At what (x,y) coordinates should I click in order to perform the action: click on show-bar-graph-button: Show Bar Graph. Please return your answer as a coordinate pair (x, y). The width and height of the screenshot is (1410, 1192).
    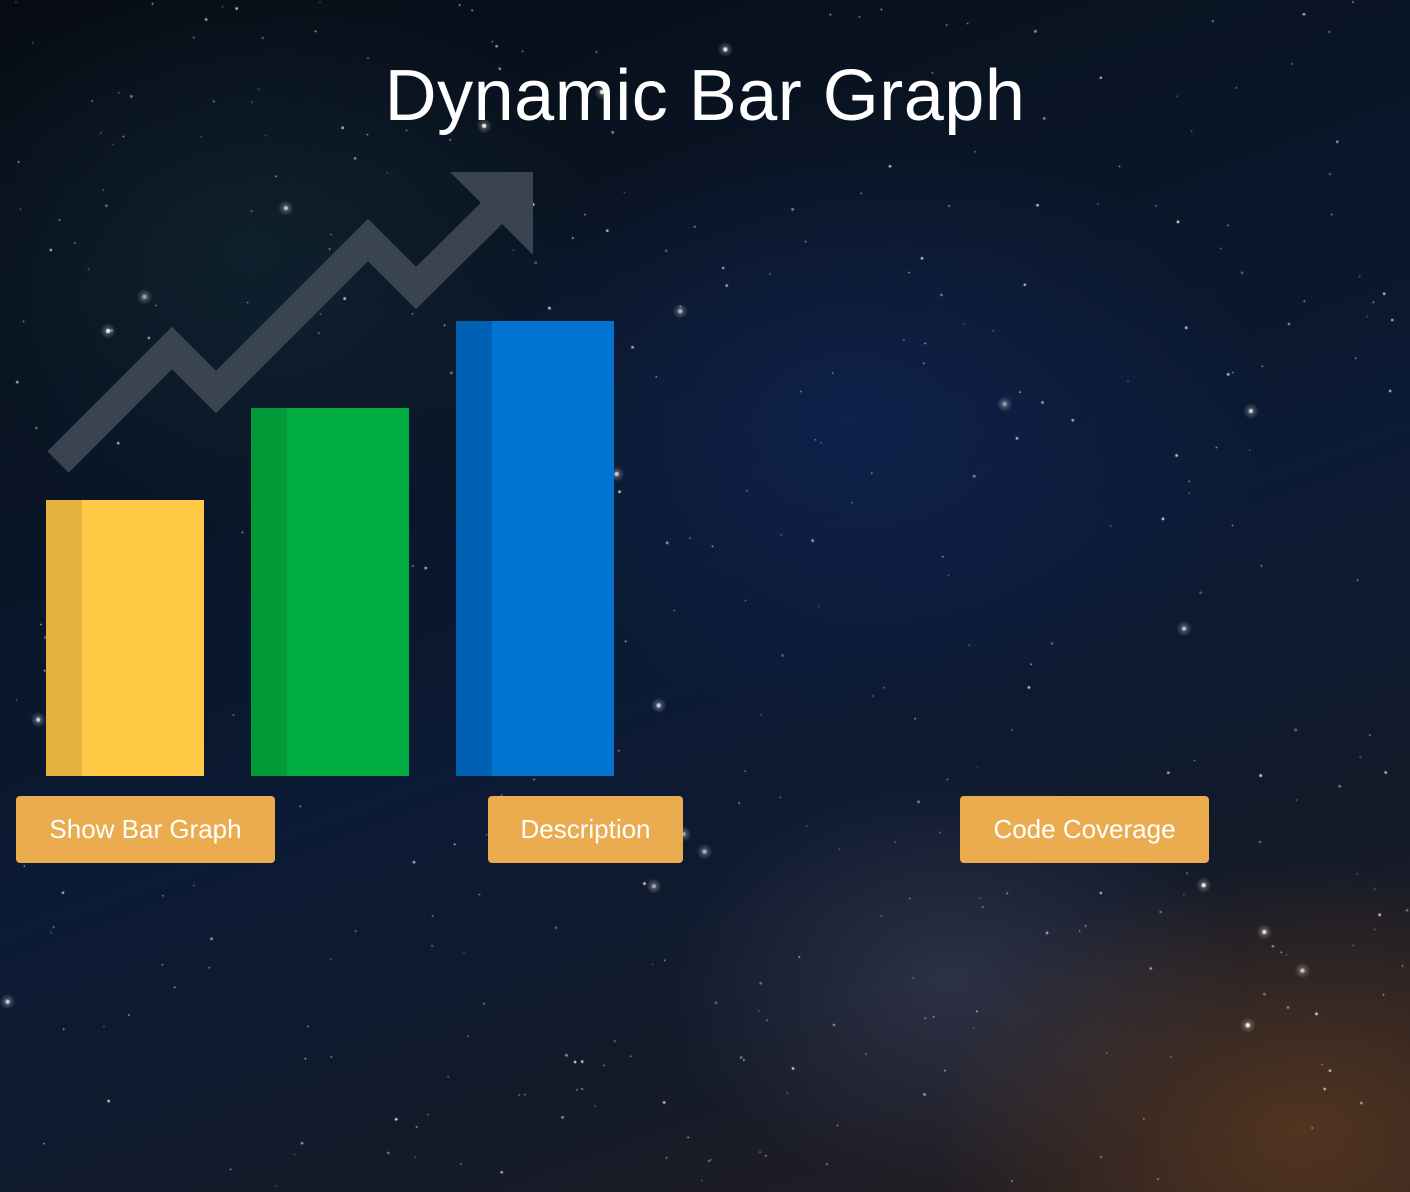
    Looking at the image, I should click on (145, 829).